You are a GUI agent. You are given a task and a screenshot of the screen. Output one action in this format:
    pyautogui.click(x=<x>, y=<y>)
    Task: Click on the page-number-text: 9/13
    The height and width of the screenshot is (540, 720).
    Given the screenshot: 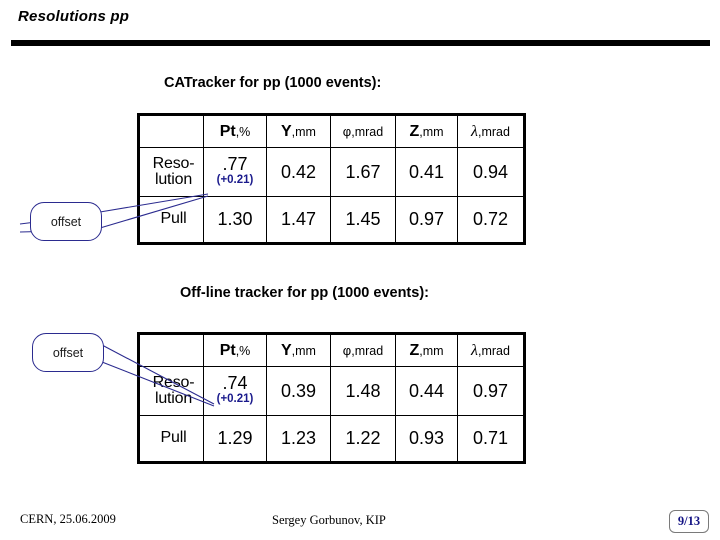 What is the action you would take?
    pyautogui.click(x=689, y=521)
    